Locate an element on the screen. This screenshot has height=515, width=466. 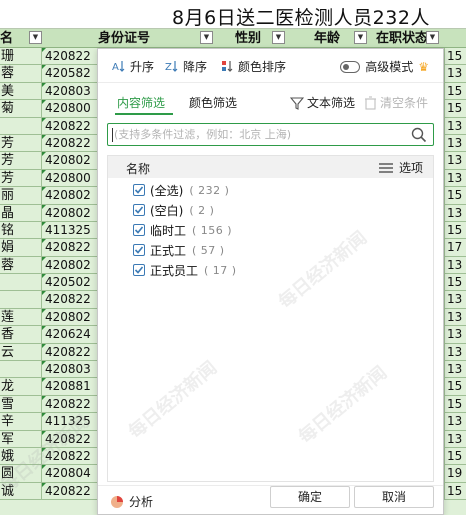
sort-asc-button: A 升序 is located at coordinates (133, 66).